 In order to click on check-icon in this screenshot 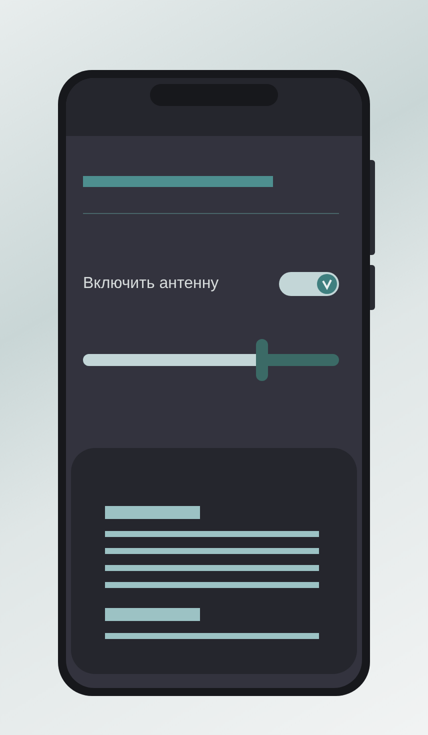, I will do `click(327, 284)`.